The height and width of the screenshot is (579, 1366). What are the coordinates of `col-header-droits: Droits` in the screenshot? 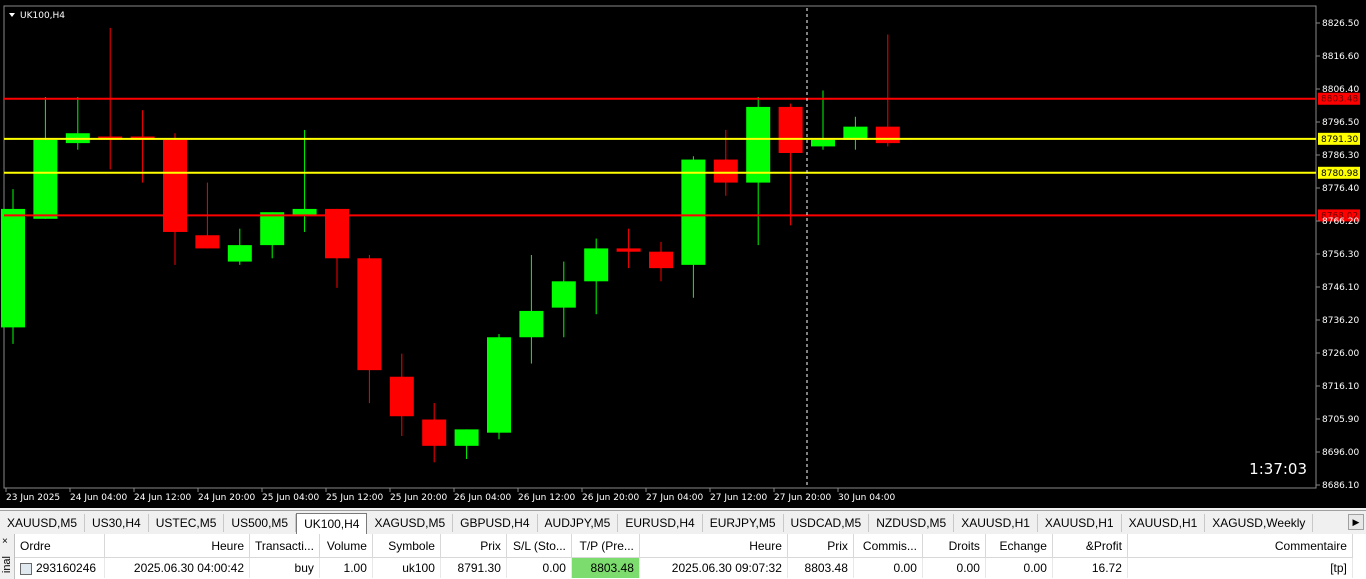 It's located at (954, 546).